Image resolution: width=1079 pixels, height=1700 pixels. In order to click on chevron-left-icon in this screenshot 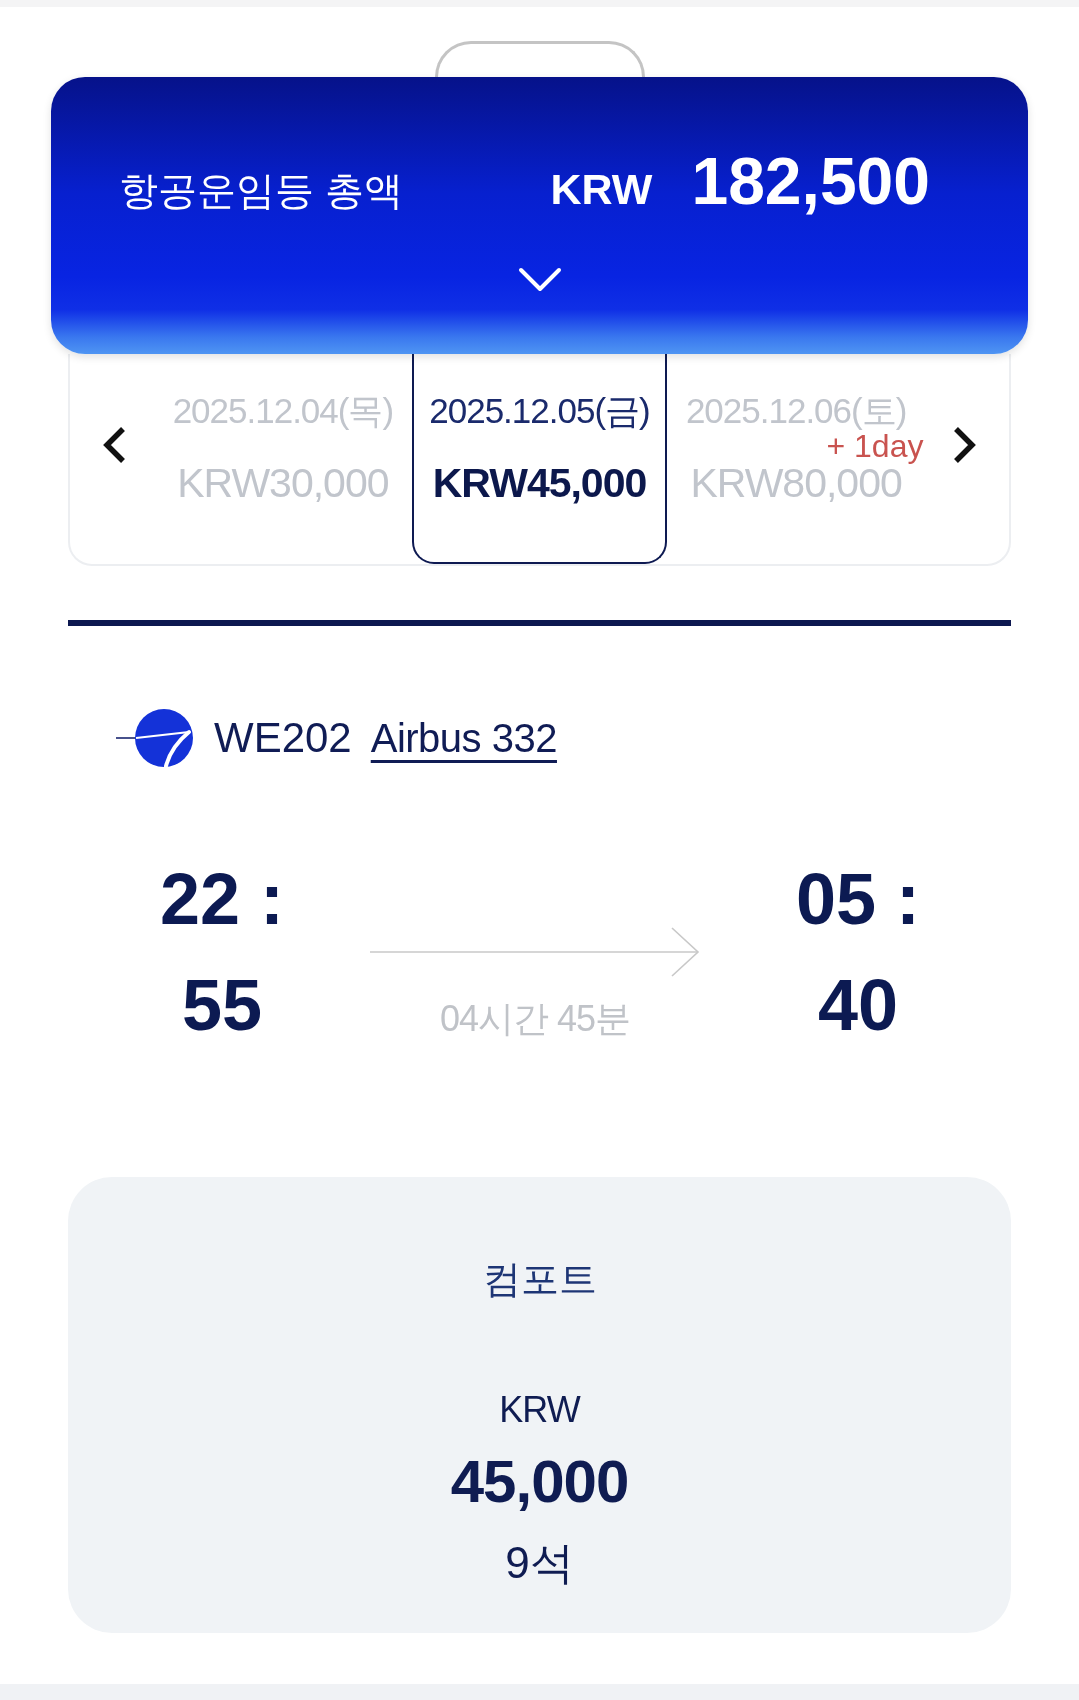, I will do `click(113, 445)`.